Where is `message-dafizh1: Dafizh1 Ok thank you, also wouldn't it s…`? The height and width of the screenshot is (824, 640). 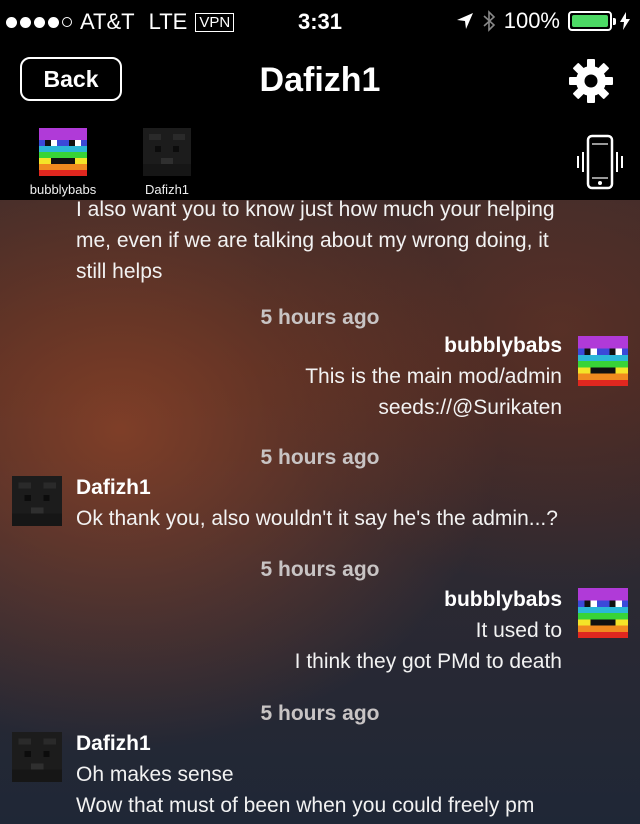 message-dafizh1: Dafizh1 Ok thank you, also wouldn't it s… is located at coordinates (317, 505).